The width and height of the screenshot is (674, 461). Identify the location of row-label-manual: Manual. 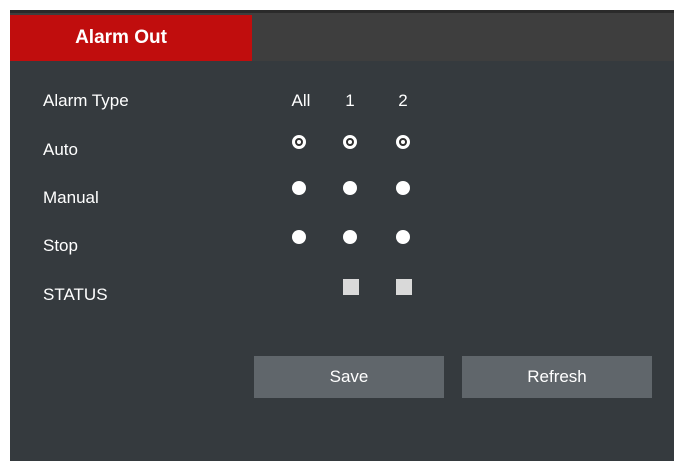
(71, 197).